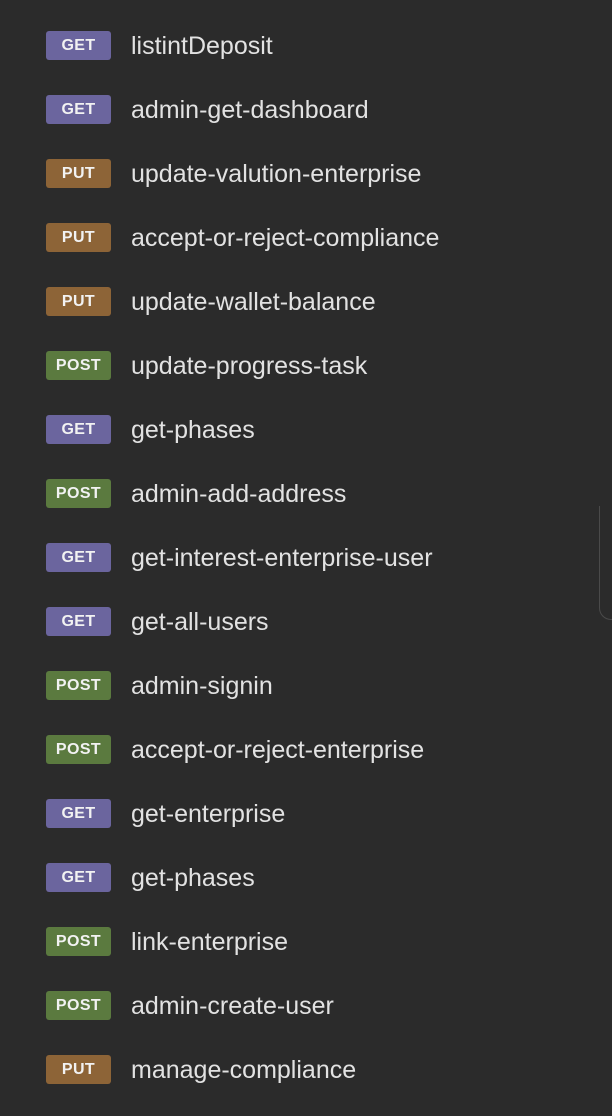  I want to click on request-name: listintDeposit, so click(202, 46).